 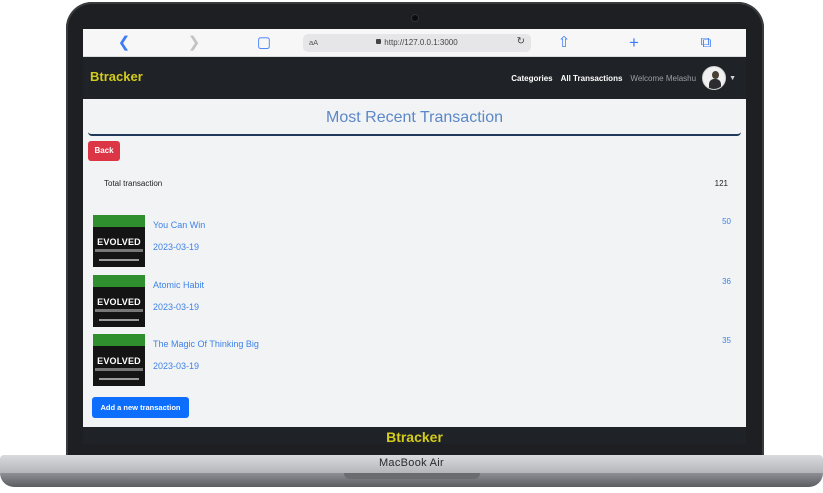 What do you see at coordinates (726, 221) in the screenshot?
I see `transaction-amount: 50` at bounding box center [726, 221].